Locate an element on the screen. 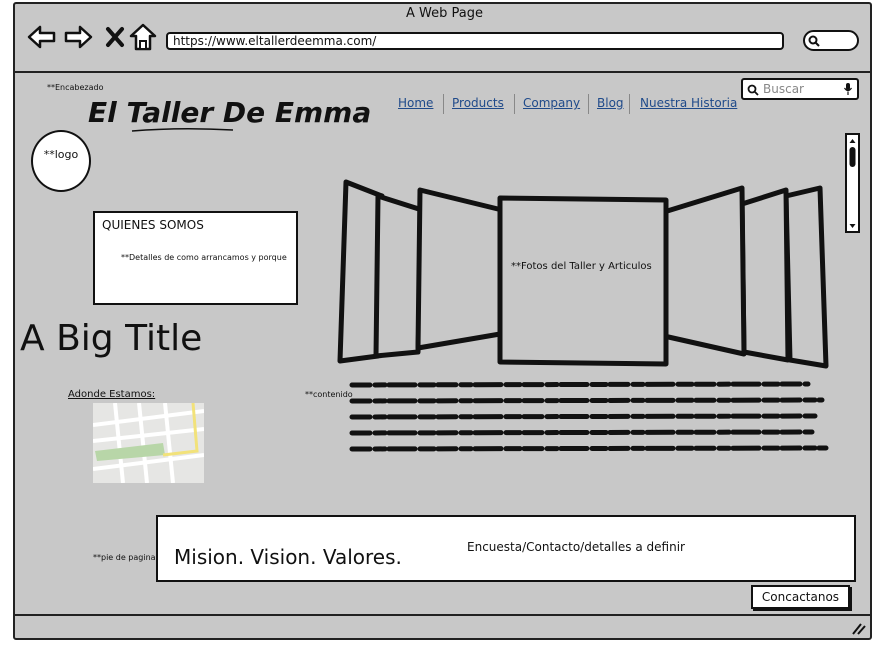  nav-nuestra-historia: Nuestra Historia is located at coordinates (688, 103).